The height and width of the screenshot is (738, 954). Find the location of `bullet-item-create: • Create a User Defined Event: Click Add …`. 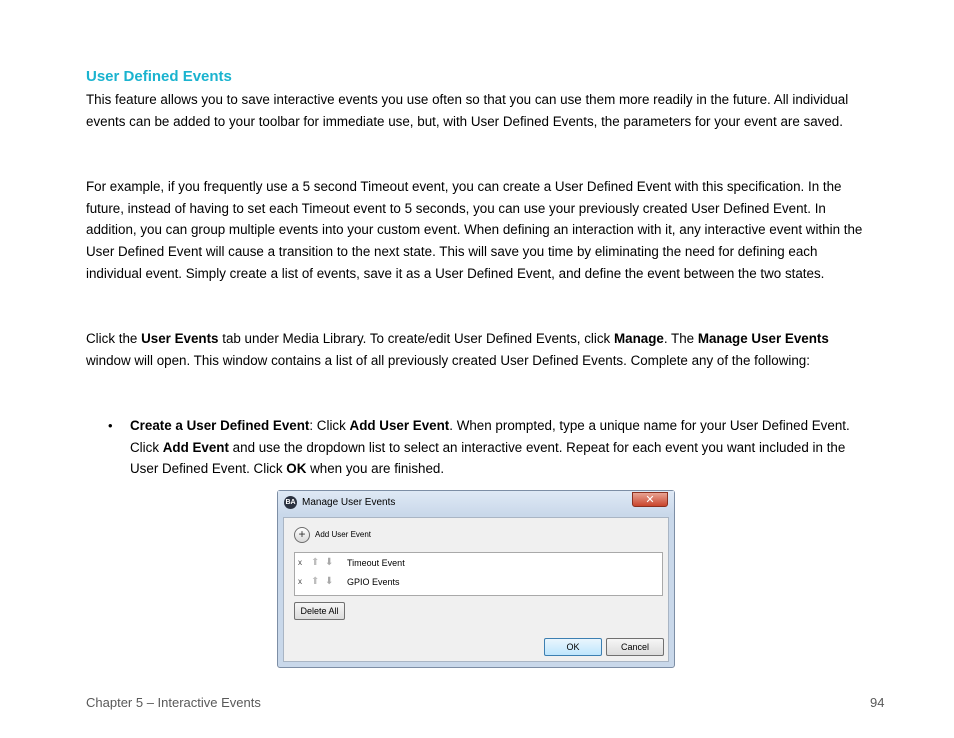

bullet-item-create: • Create a User Defined Event: Click Add … is located at coordinates (478, 447).